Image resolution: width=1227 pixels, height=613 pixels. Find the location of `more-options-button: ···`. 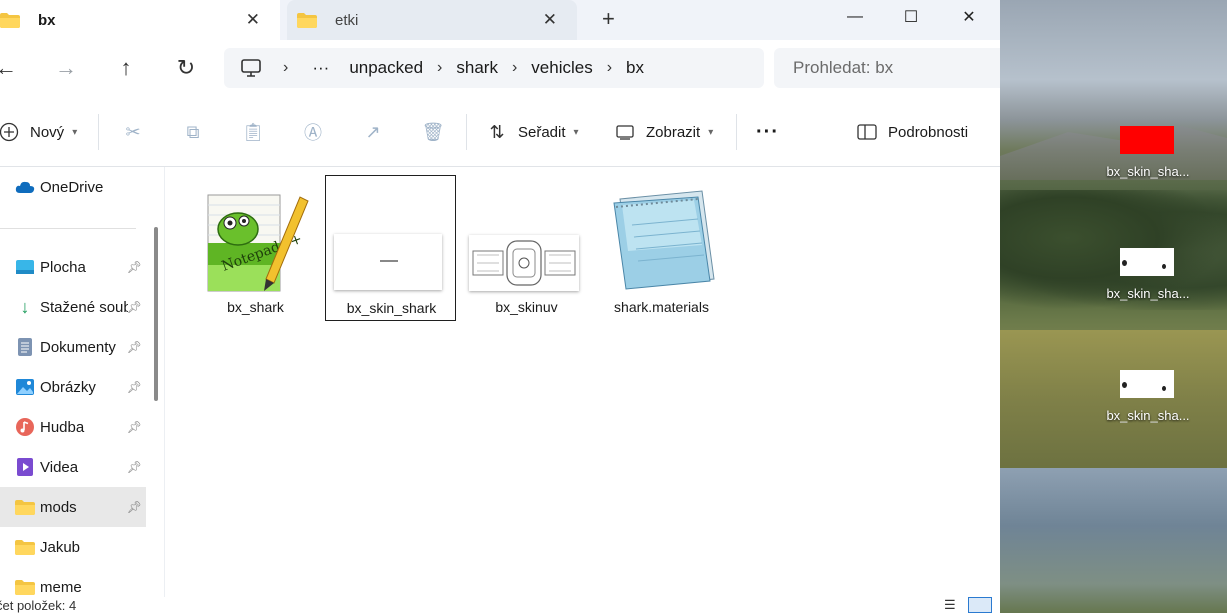

more-options-button: ··· is located at coordinates (767, 132).